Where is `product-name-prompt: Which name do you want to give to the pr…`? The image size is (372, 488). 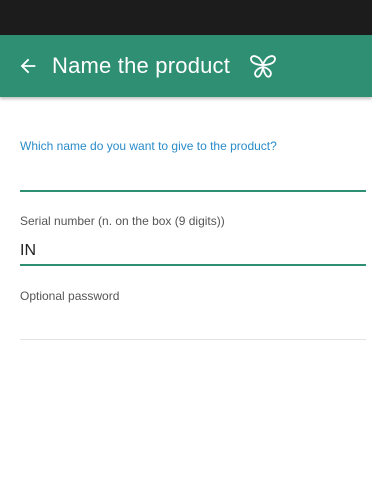
product-name-prompt: Which name do you want to give to the pr… is located at coordinates (148, 146).